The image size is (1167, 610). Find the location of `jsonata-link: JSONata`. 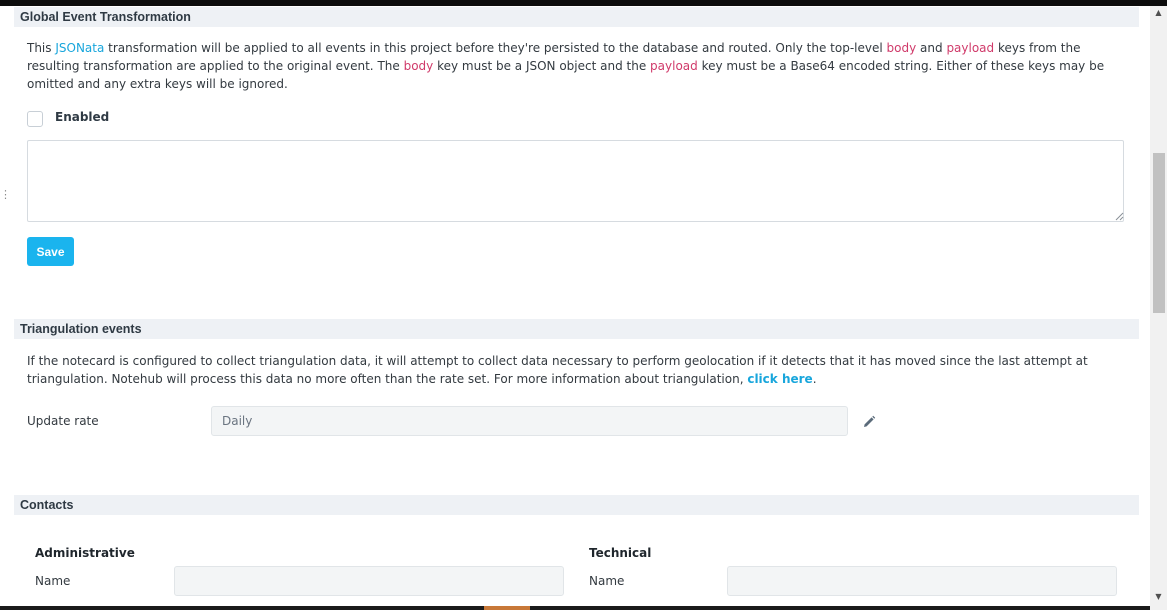

jsonata-link: JSONata is located at coordinates (79, 48).